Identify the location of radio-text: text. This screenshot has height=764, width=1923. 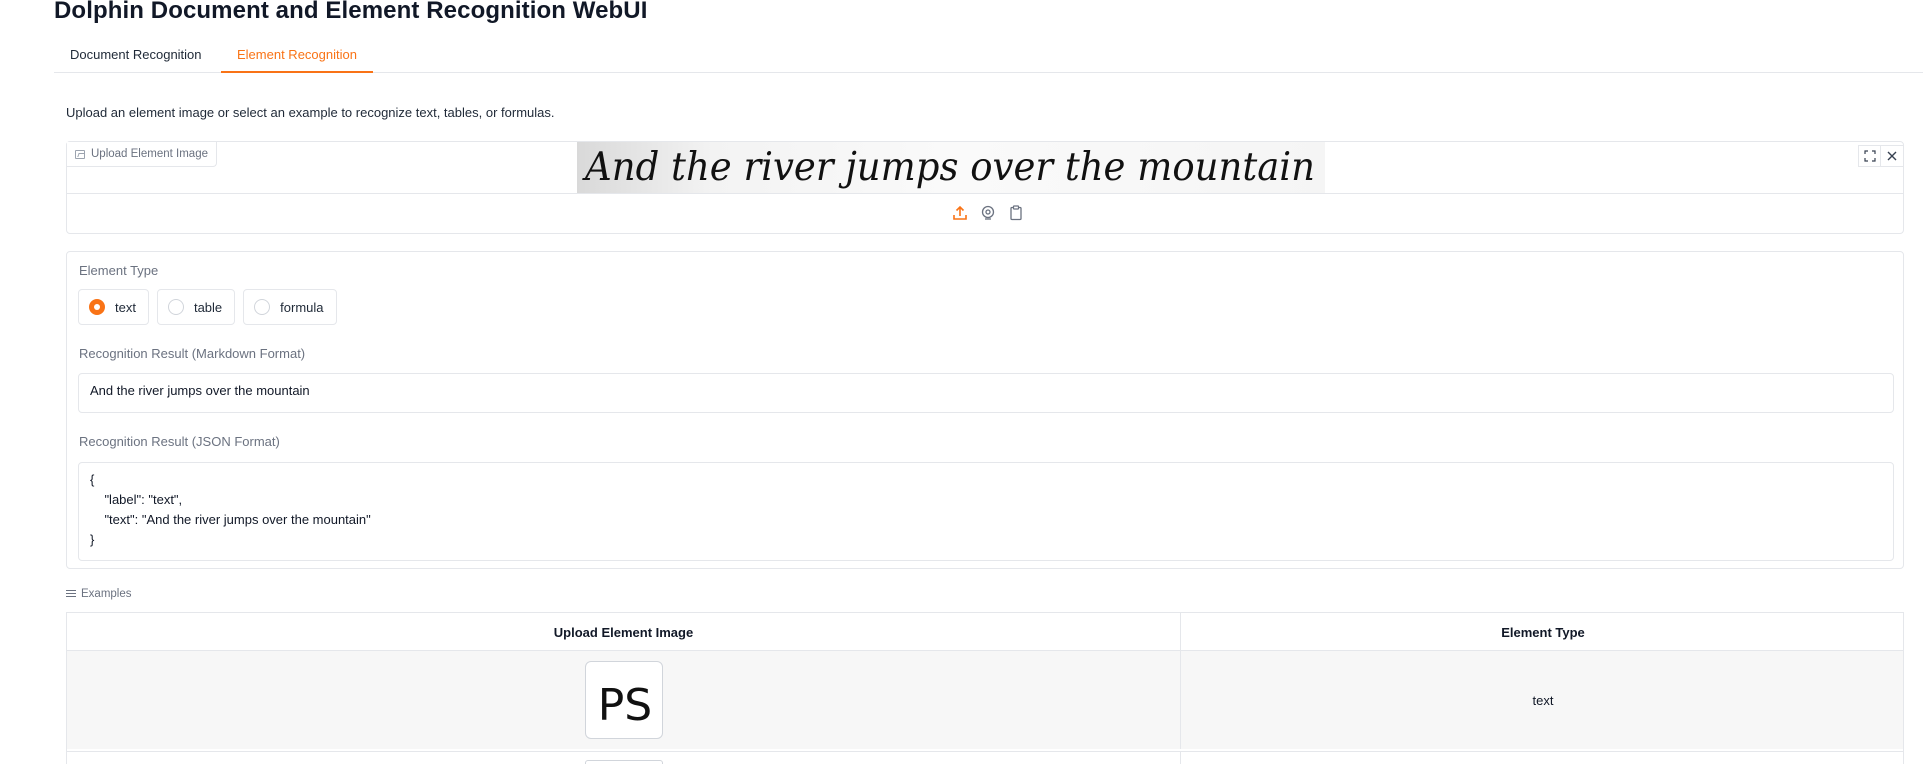
(113, 307).